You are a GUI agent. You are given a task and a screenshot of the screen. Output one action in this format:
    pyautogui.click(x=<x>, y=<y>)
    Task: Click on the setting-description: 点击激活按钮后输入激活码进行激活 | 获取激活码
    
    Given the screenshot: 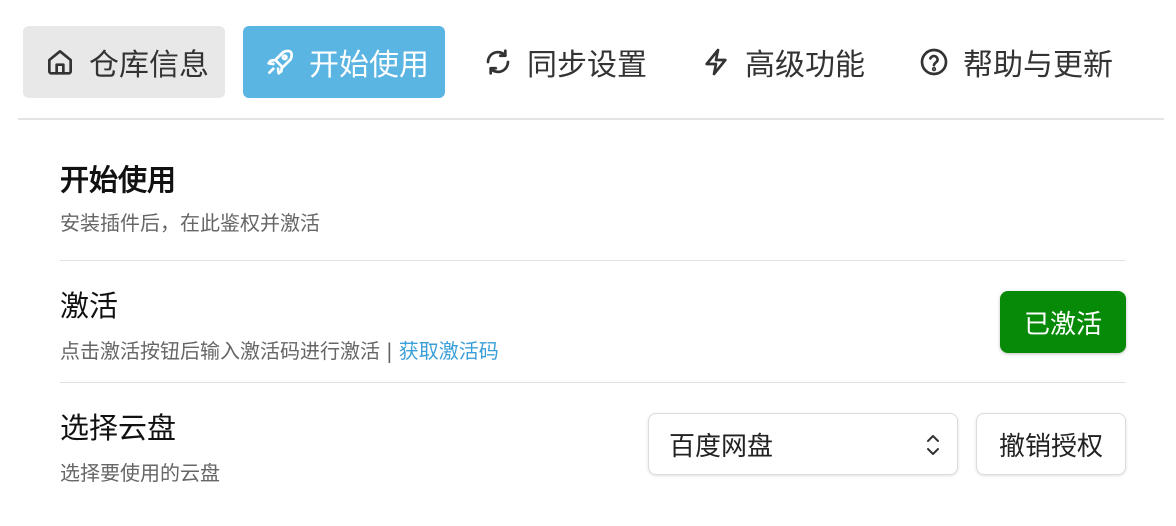 What is the action you would take?
    pyautogui.click(x=279, y=349)
    